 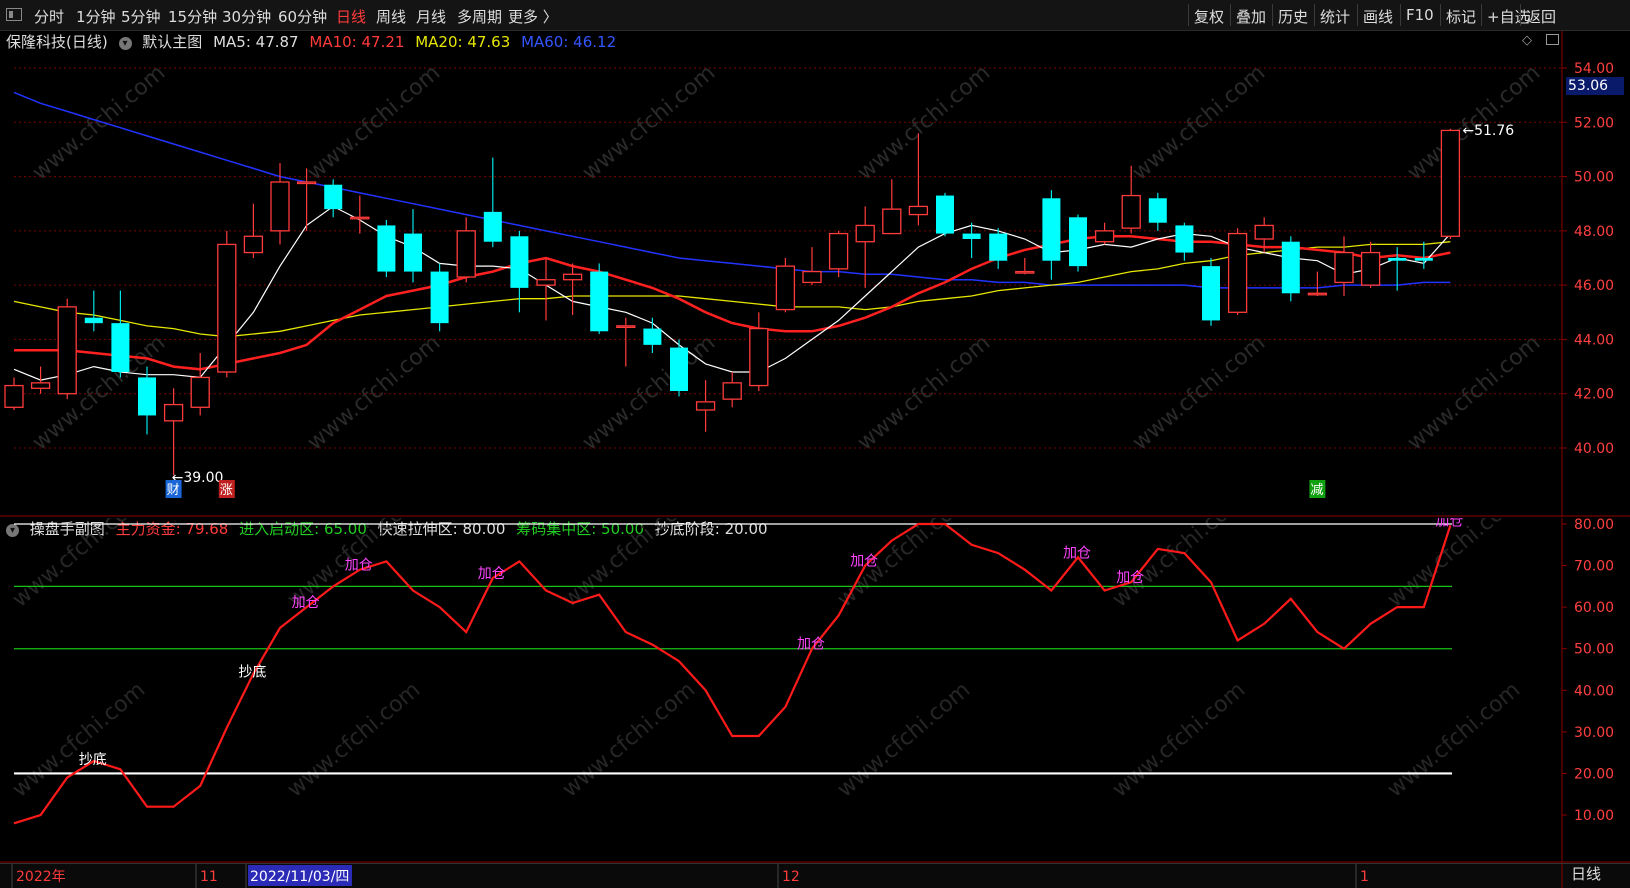 What do you see at coordinates (1541, 16) in the screenshot?
I see `tool-button-8: 返回` at bounding box center [1541, 16].